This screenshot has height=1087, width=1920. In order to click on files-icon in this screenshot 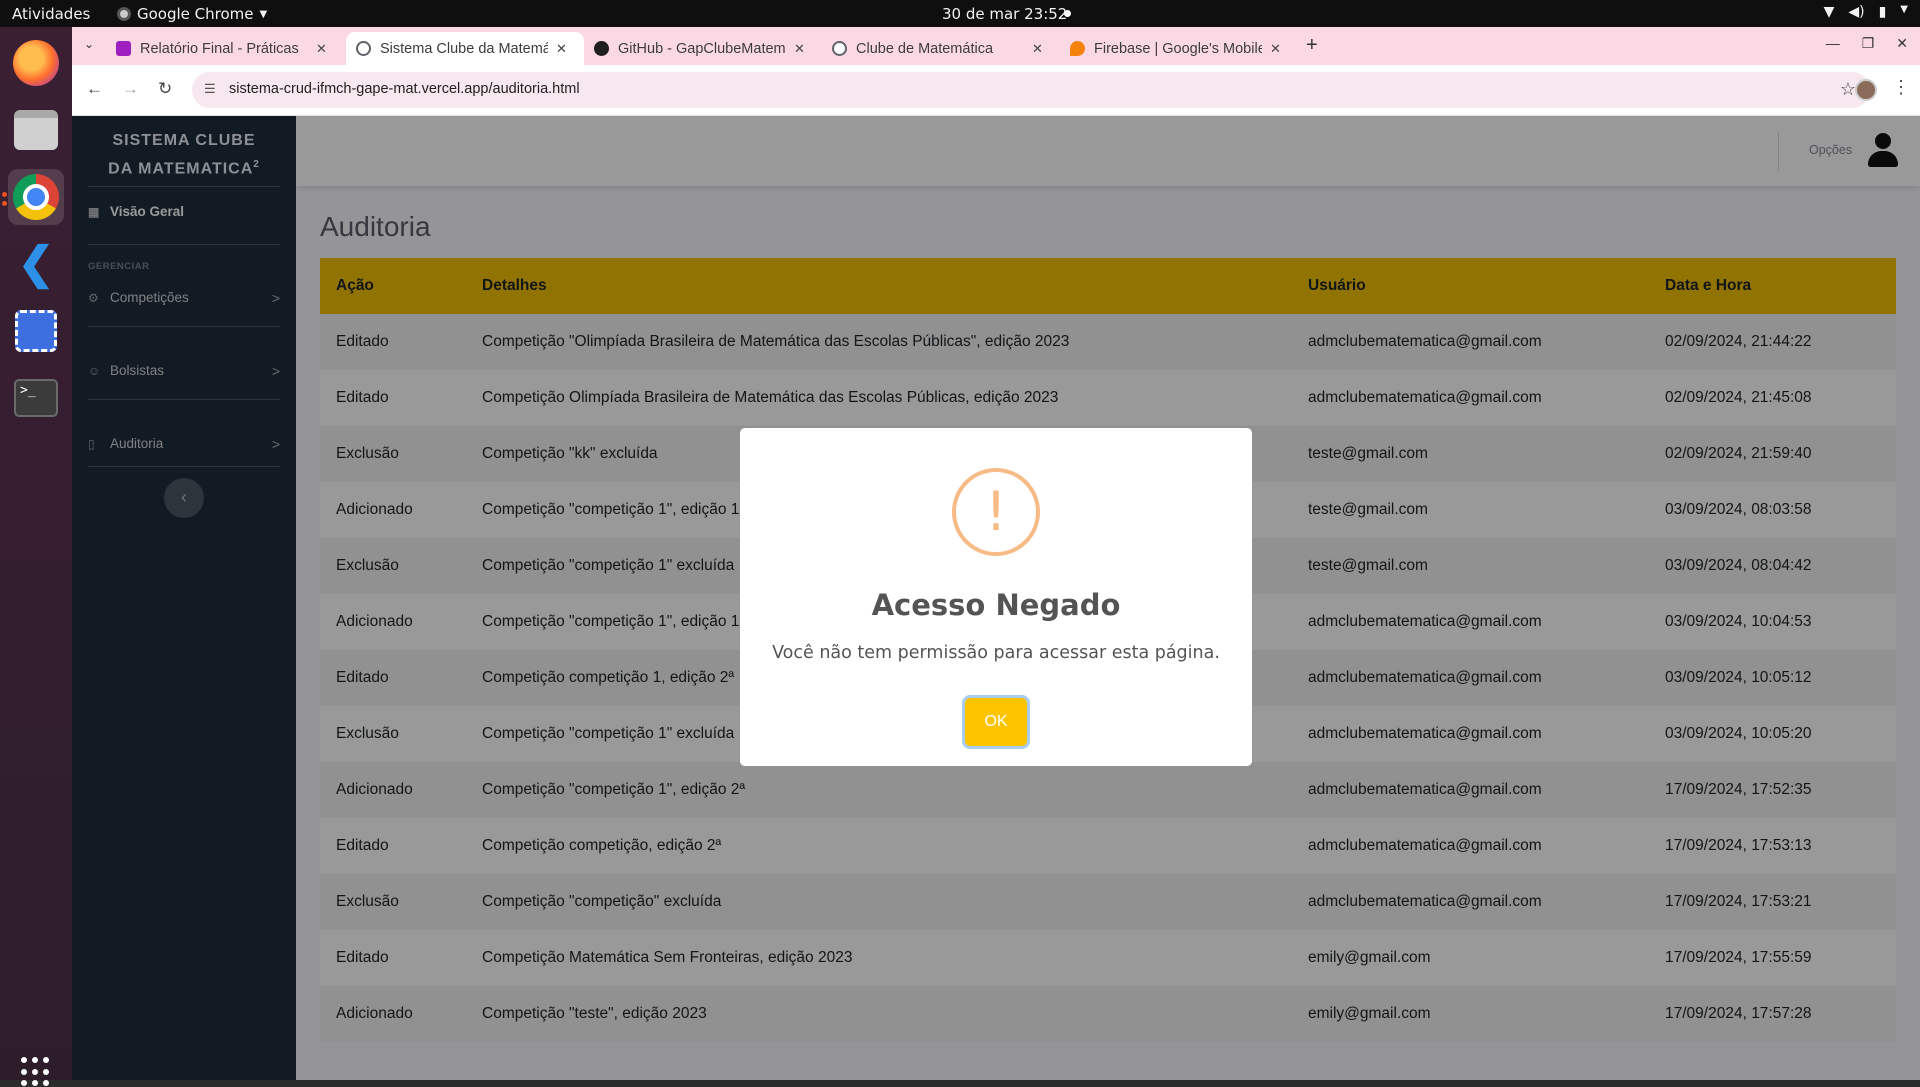, I will do `click(36, 130)`.